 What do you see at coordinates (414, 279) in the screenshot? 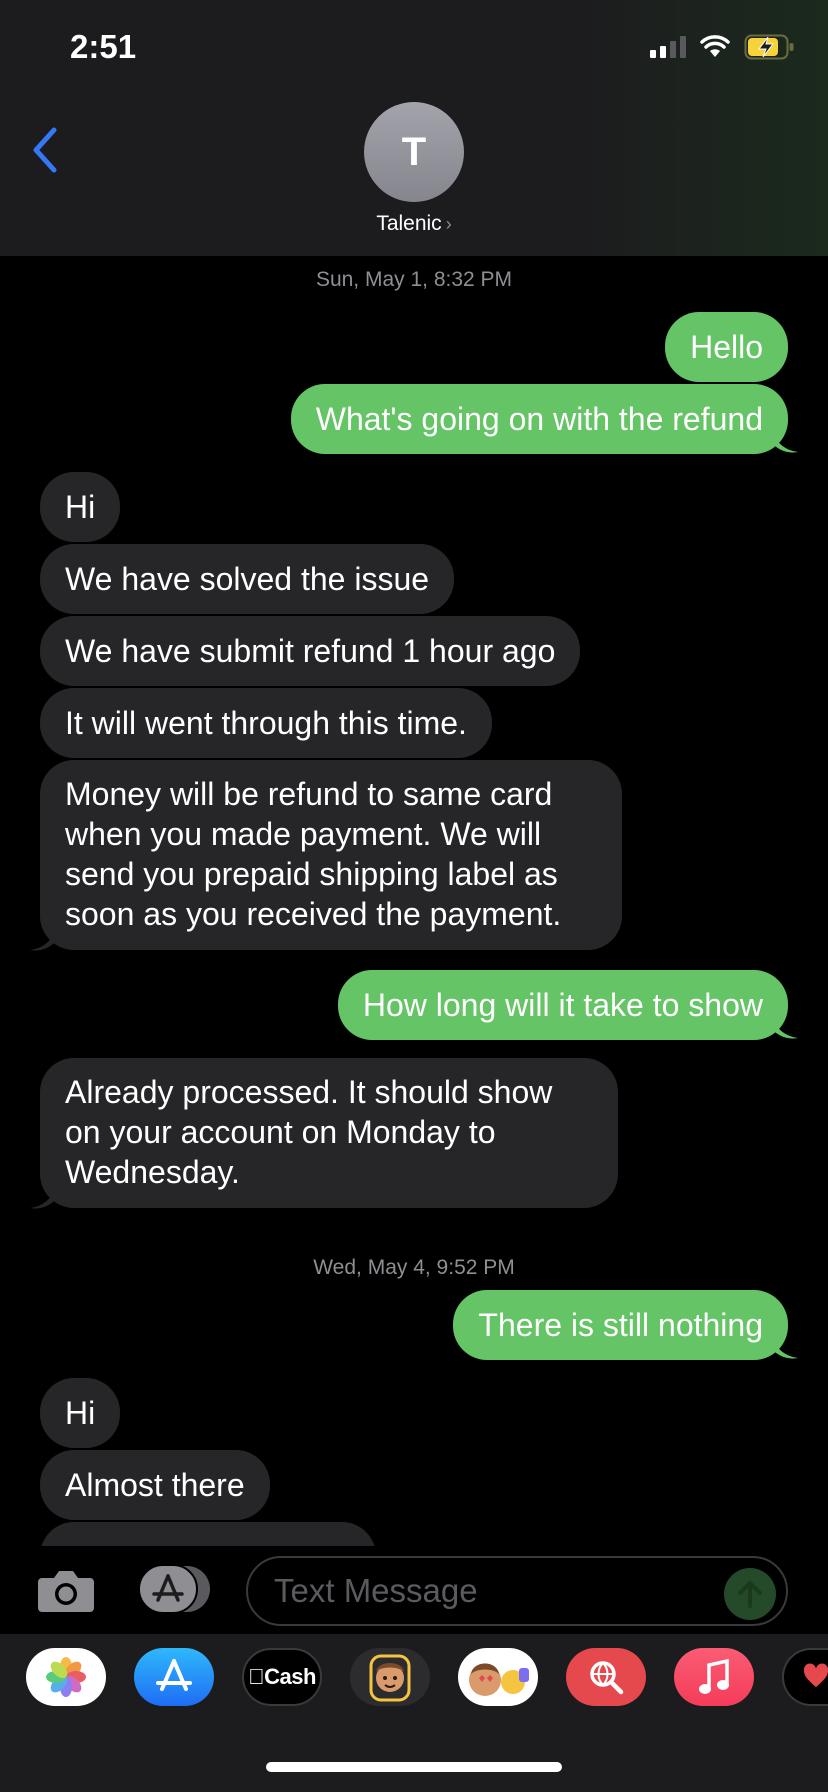
I see `timestamp: Sun, May 1, 8:32 PM` at bounding box center [414, 279].